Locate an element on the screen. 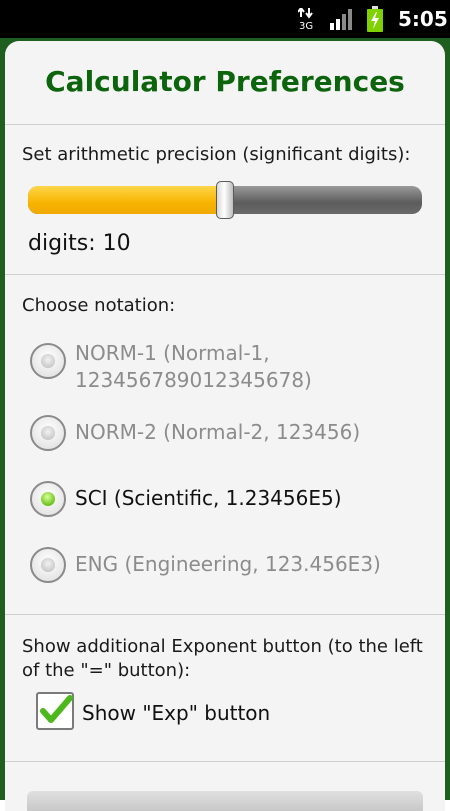 This screenshot has width=450, height=811. precision-slider-fill is located at coordinates (126, 200).